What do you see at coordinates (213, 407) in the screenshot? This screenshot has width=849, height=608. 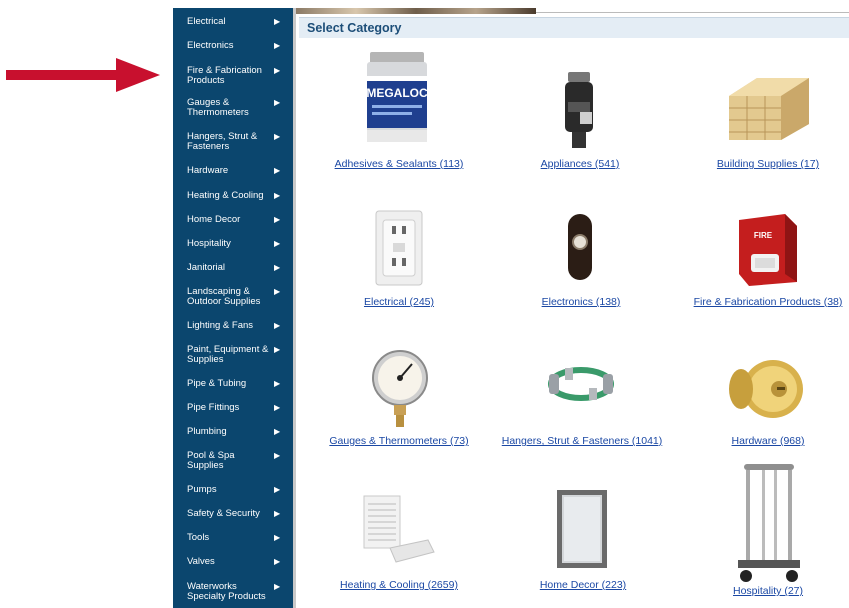 I see `sidebar-item-label: Pipe Fittings` at bounding box center [213, 407].